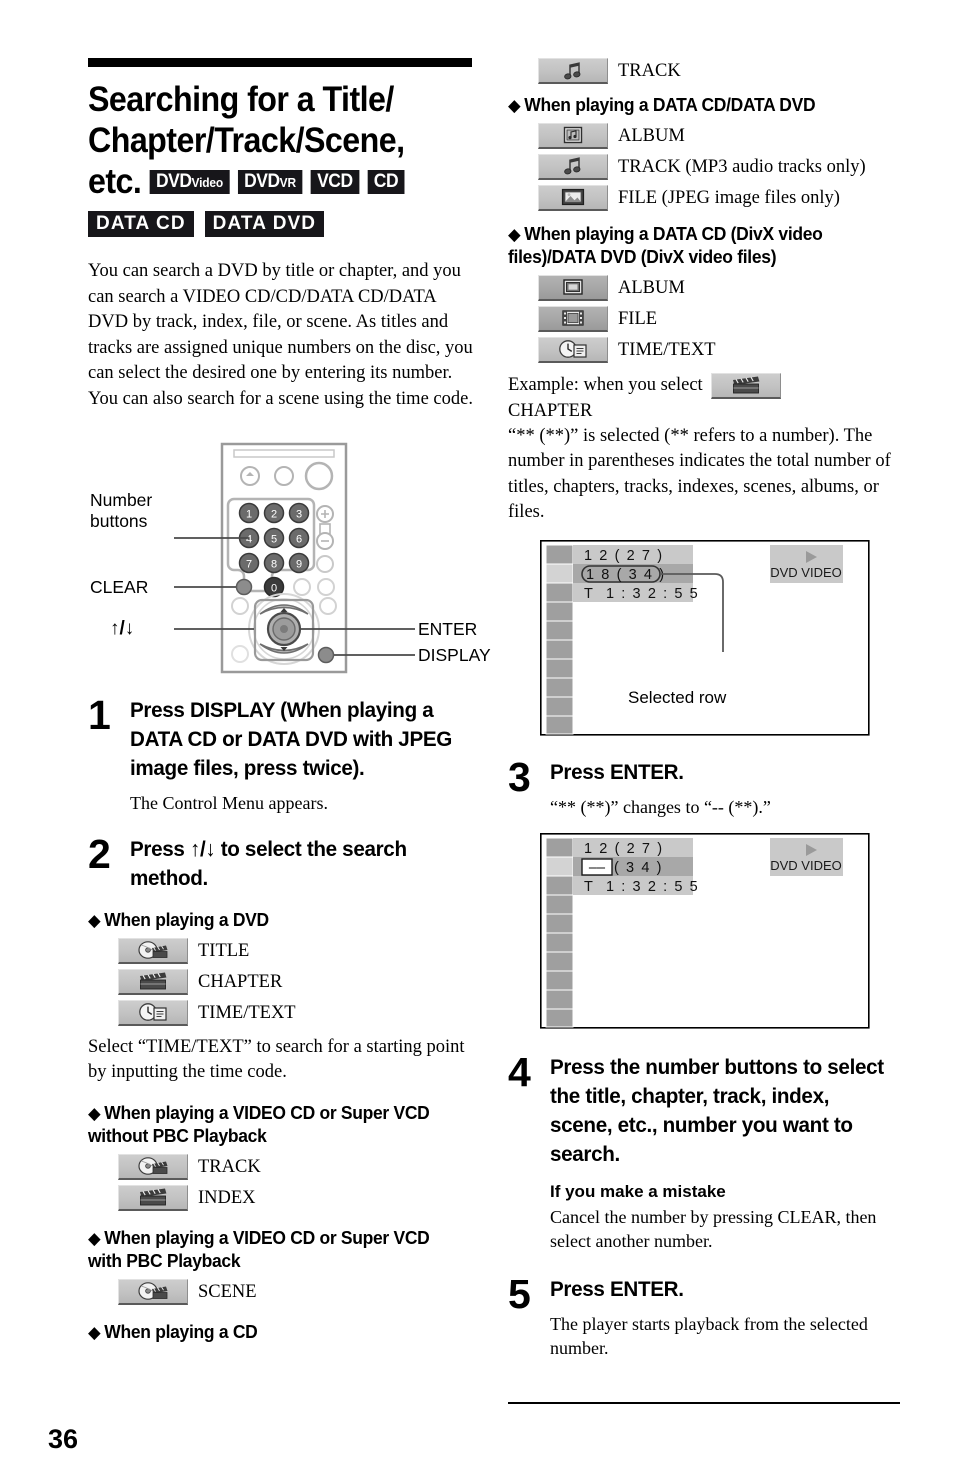  Describe the element at coordinates (280, 62) in the screenshot. I see `title-rule` at that location.